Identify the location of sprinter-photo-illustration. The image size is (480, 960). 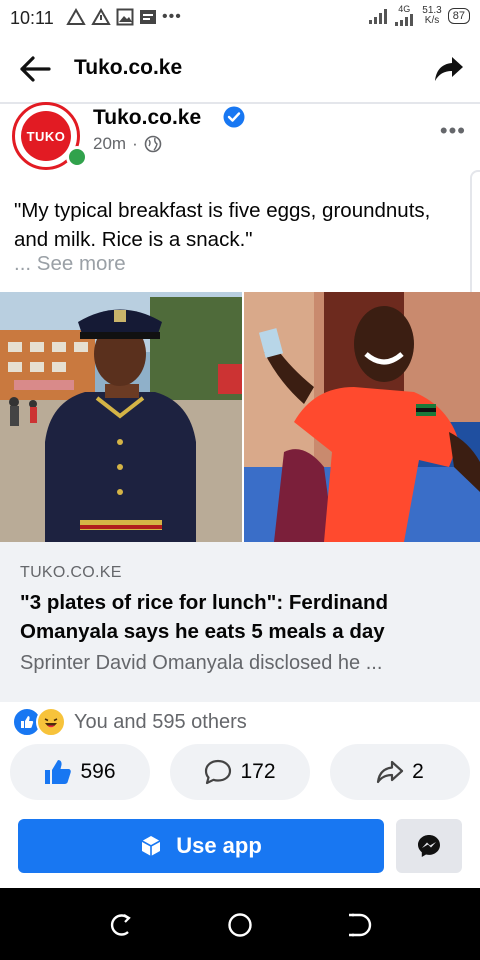
(362, 417).